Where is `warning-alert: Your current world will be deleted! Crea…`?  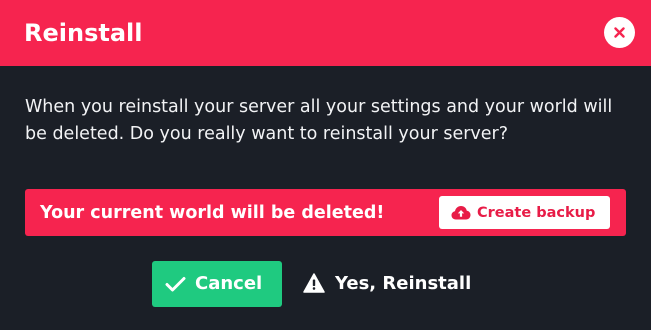
warning-alert: Your current world will be deleted! Crea… is located at coordinates (325, 212).